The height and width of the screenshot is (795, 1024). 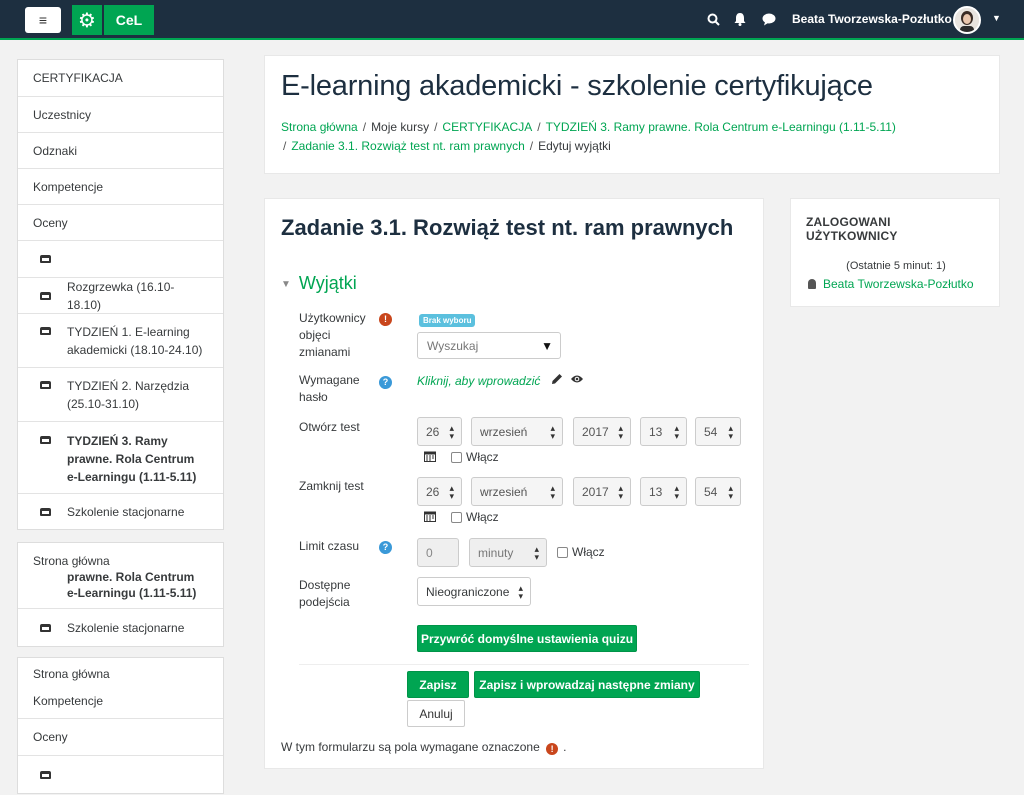 I want to click on eye-icon, so click(x=577, y=379).